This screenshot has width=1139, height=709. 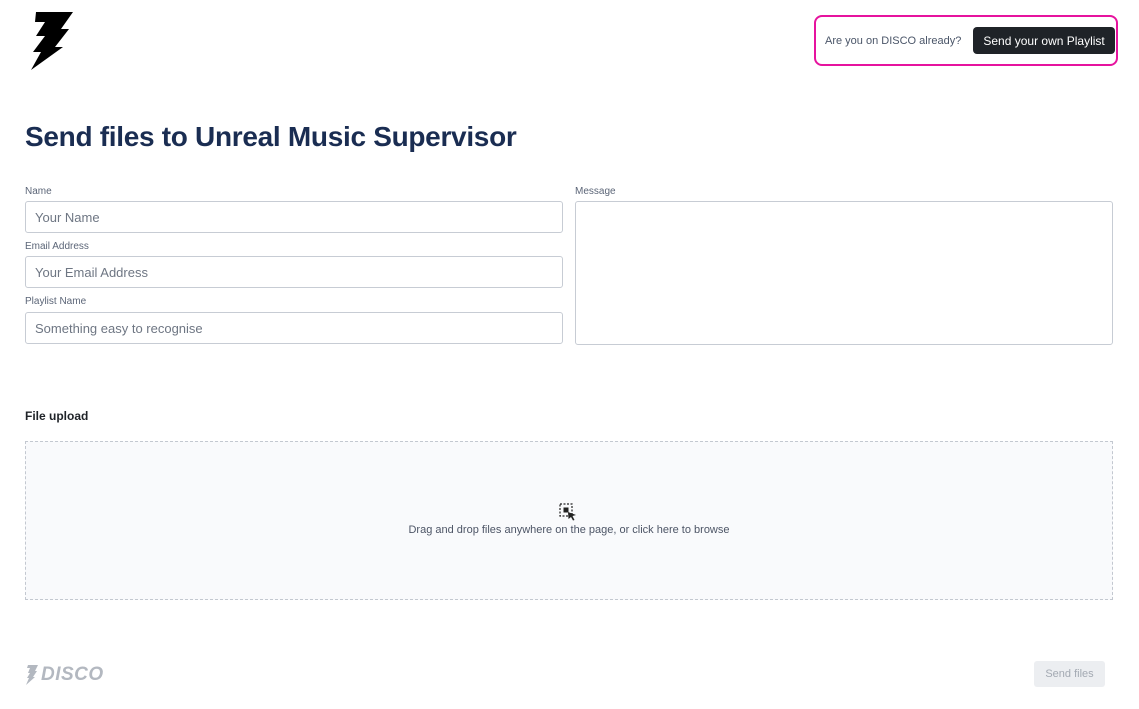 What do you see at coordinates (57, 246) in the screenshot?
I see `email-label: Email Address` at bounding box center [57, 246].